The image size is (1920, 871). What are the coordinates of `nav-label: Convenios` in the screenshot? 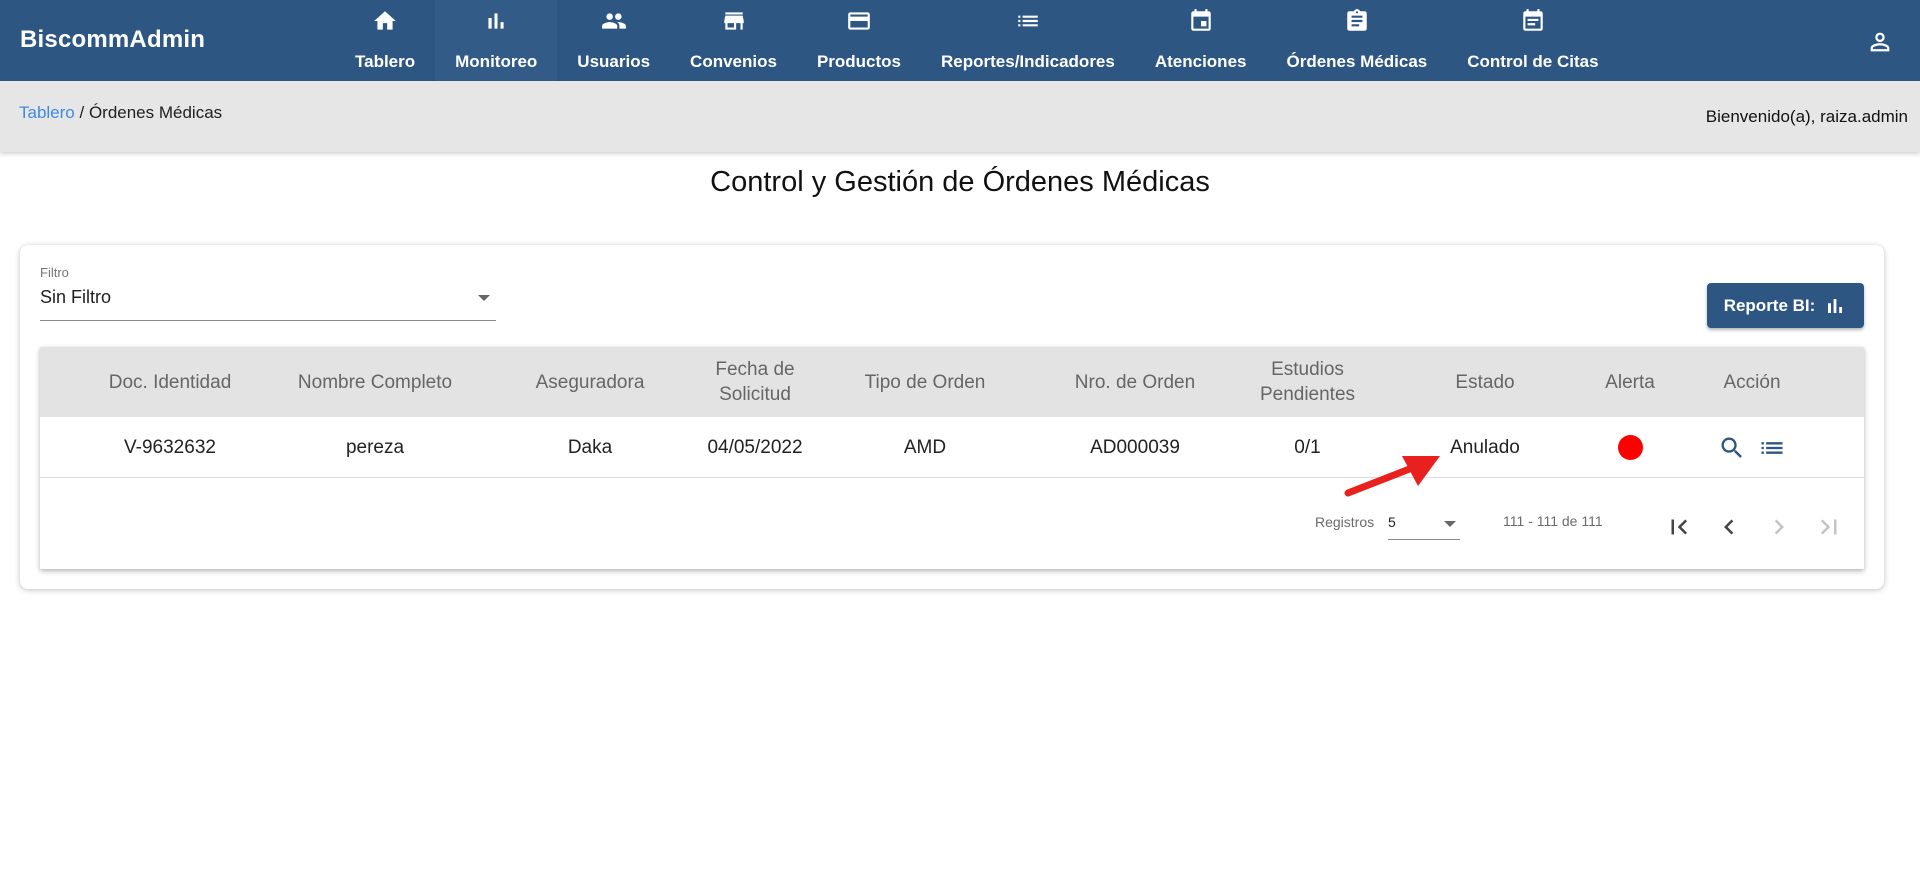 It's located at (733, 61).